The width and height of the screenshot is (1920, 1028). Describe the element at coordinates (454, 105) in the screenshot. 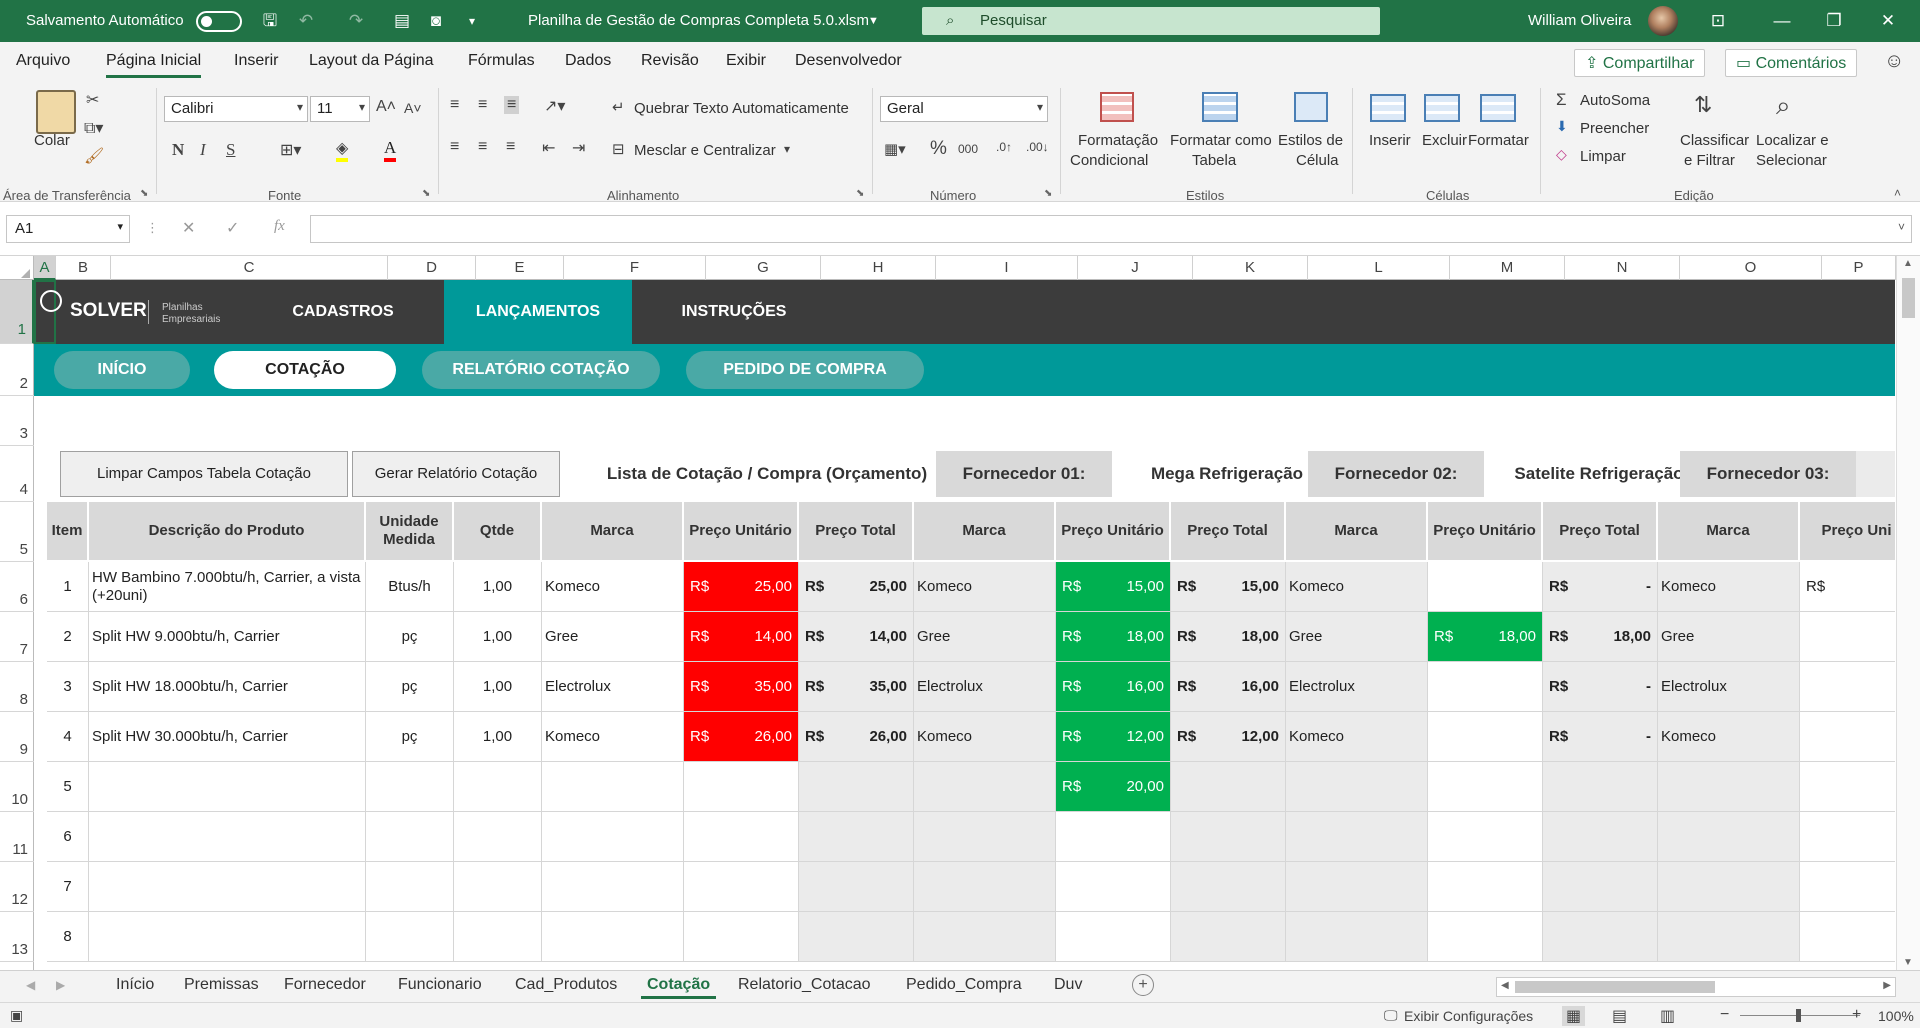

I see `align-top-icon: ≡` at that location.